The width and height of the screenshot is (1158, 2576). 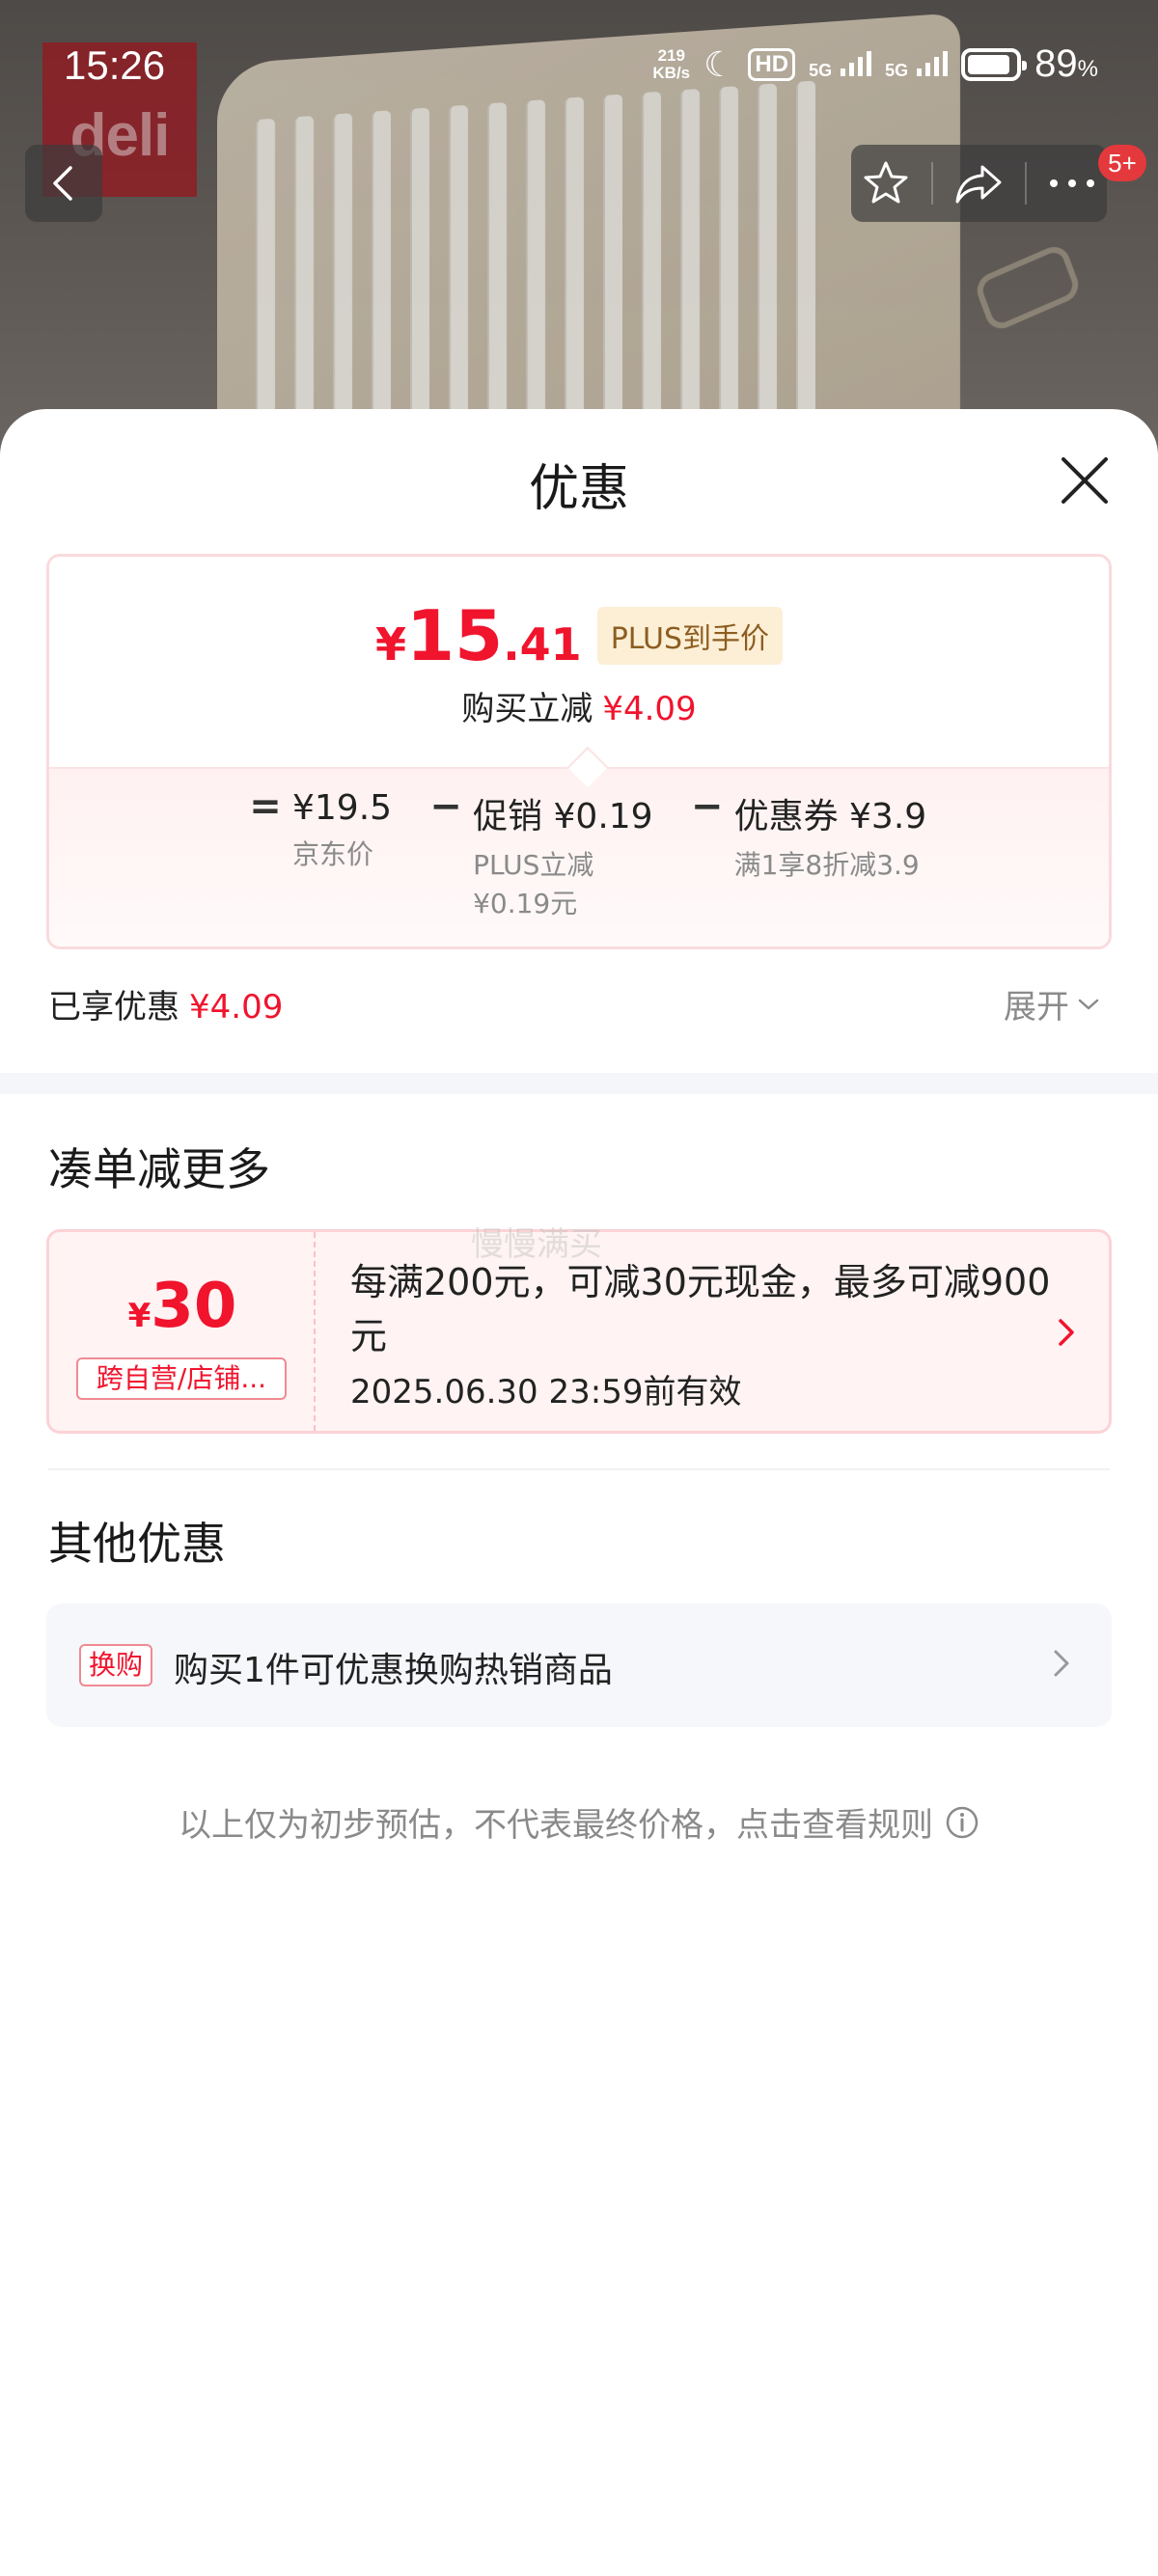 I want to click on nav-actions, so click(x=979, y=184).